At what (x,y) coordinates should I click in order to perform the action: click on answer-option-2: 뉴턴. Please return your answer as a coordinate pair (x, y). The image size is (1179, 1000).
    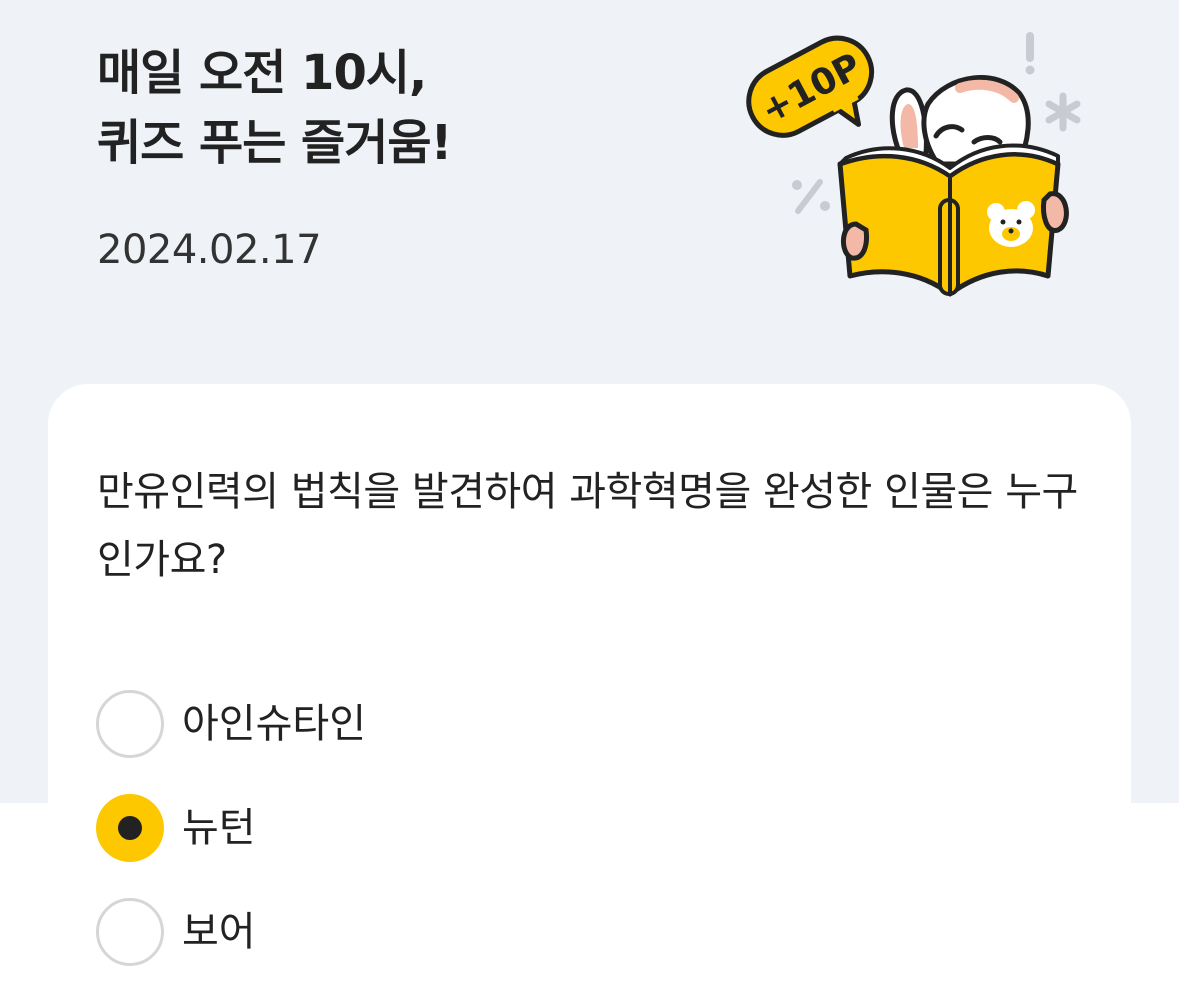
    Looking at the image, I should click on (546, 828).